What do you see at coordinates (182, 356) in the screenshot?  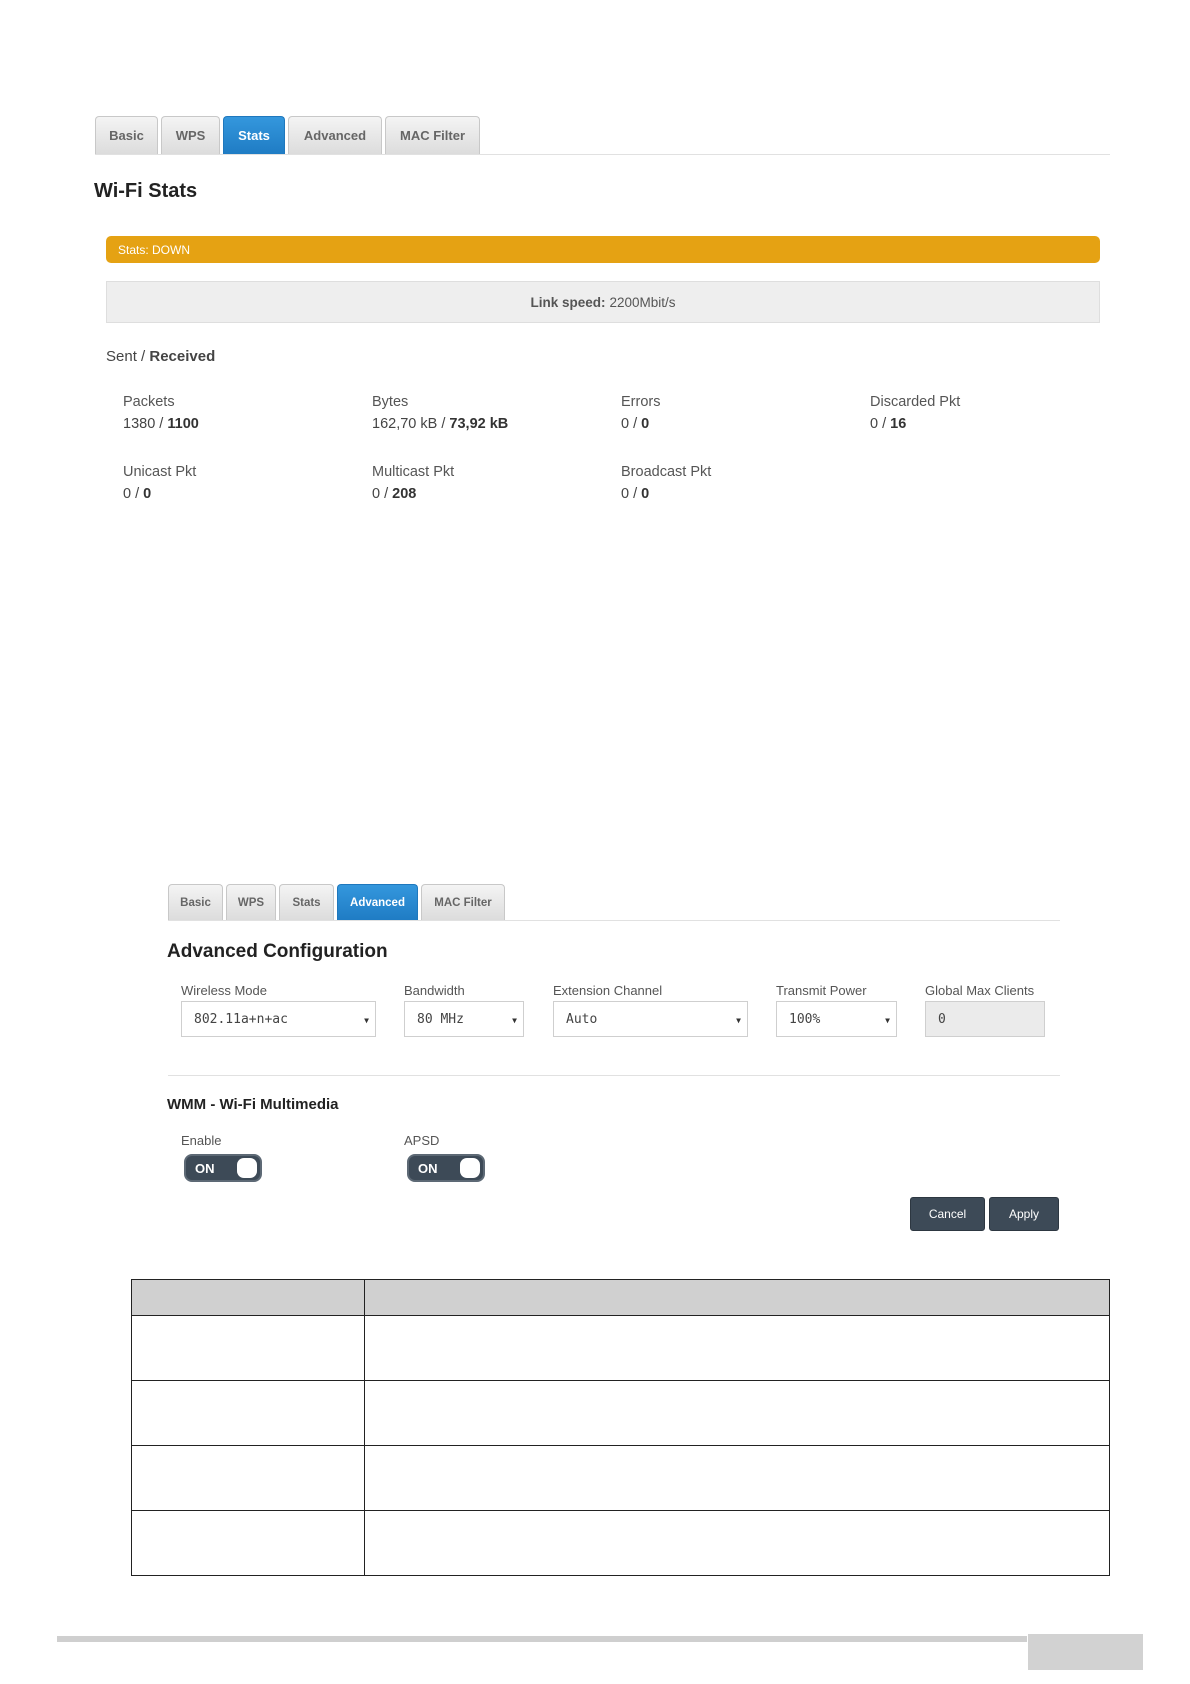 I see `received-label: Received` at bounding box center [182, 356].